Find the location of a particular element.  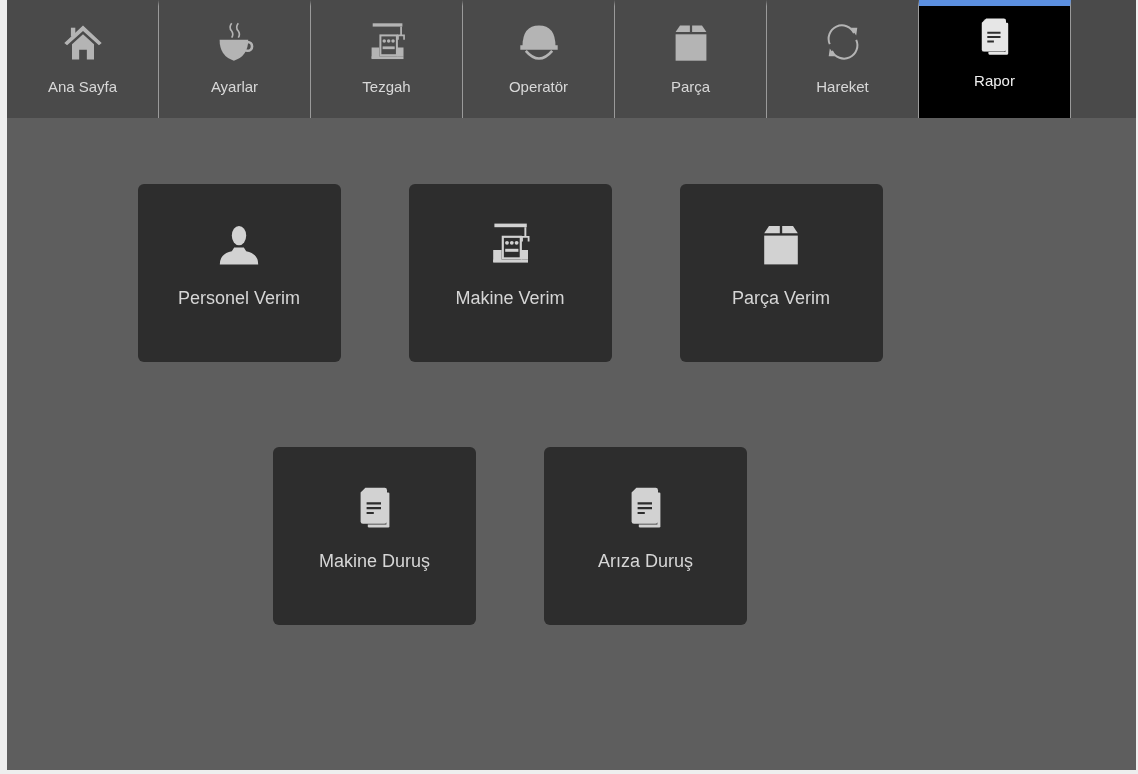

nav-tab: Tezgah is located at coordinates (387, 59).